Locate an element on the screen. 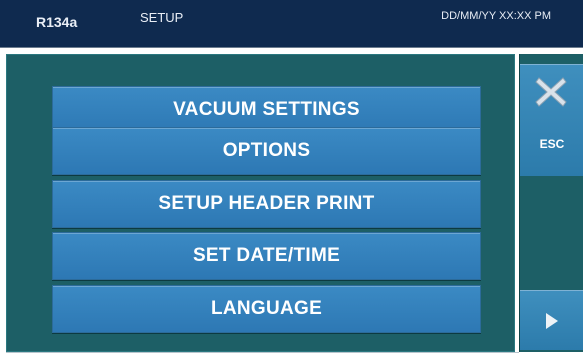  menu-item-label: SETUP HEADER PRINT is located at coordinates (266, 203).